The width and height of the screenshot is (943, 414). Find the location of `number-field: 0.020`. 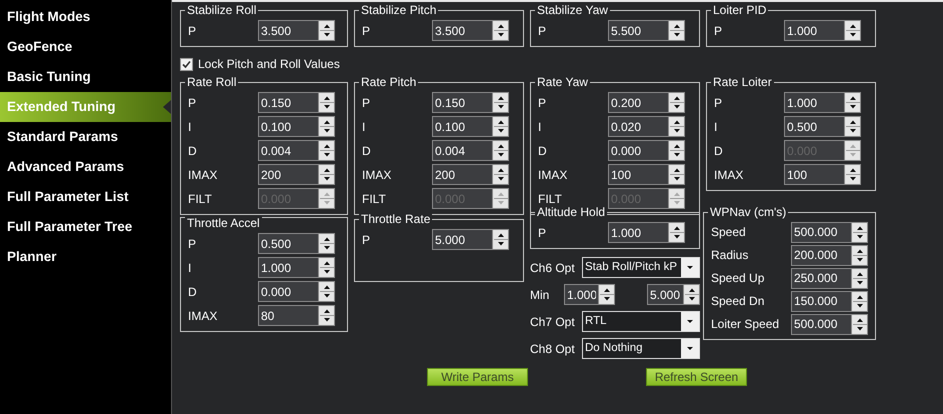

number-field: 0.020 is located at coordinates (638, 126).